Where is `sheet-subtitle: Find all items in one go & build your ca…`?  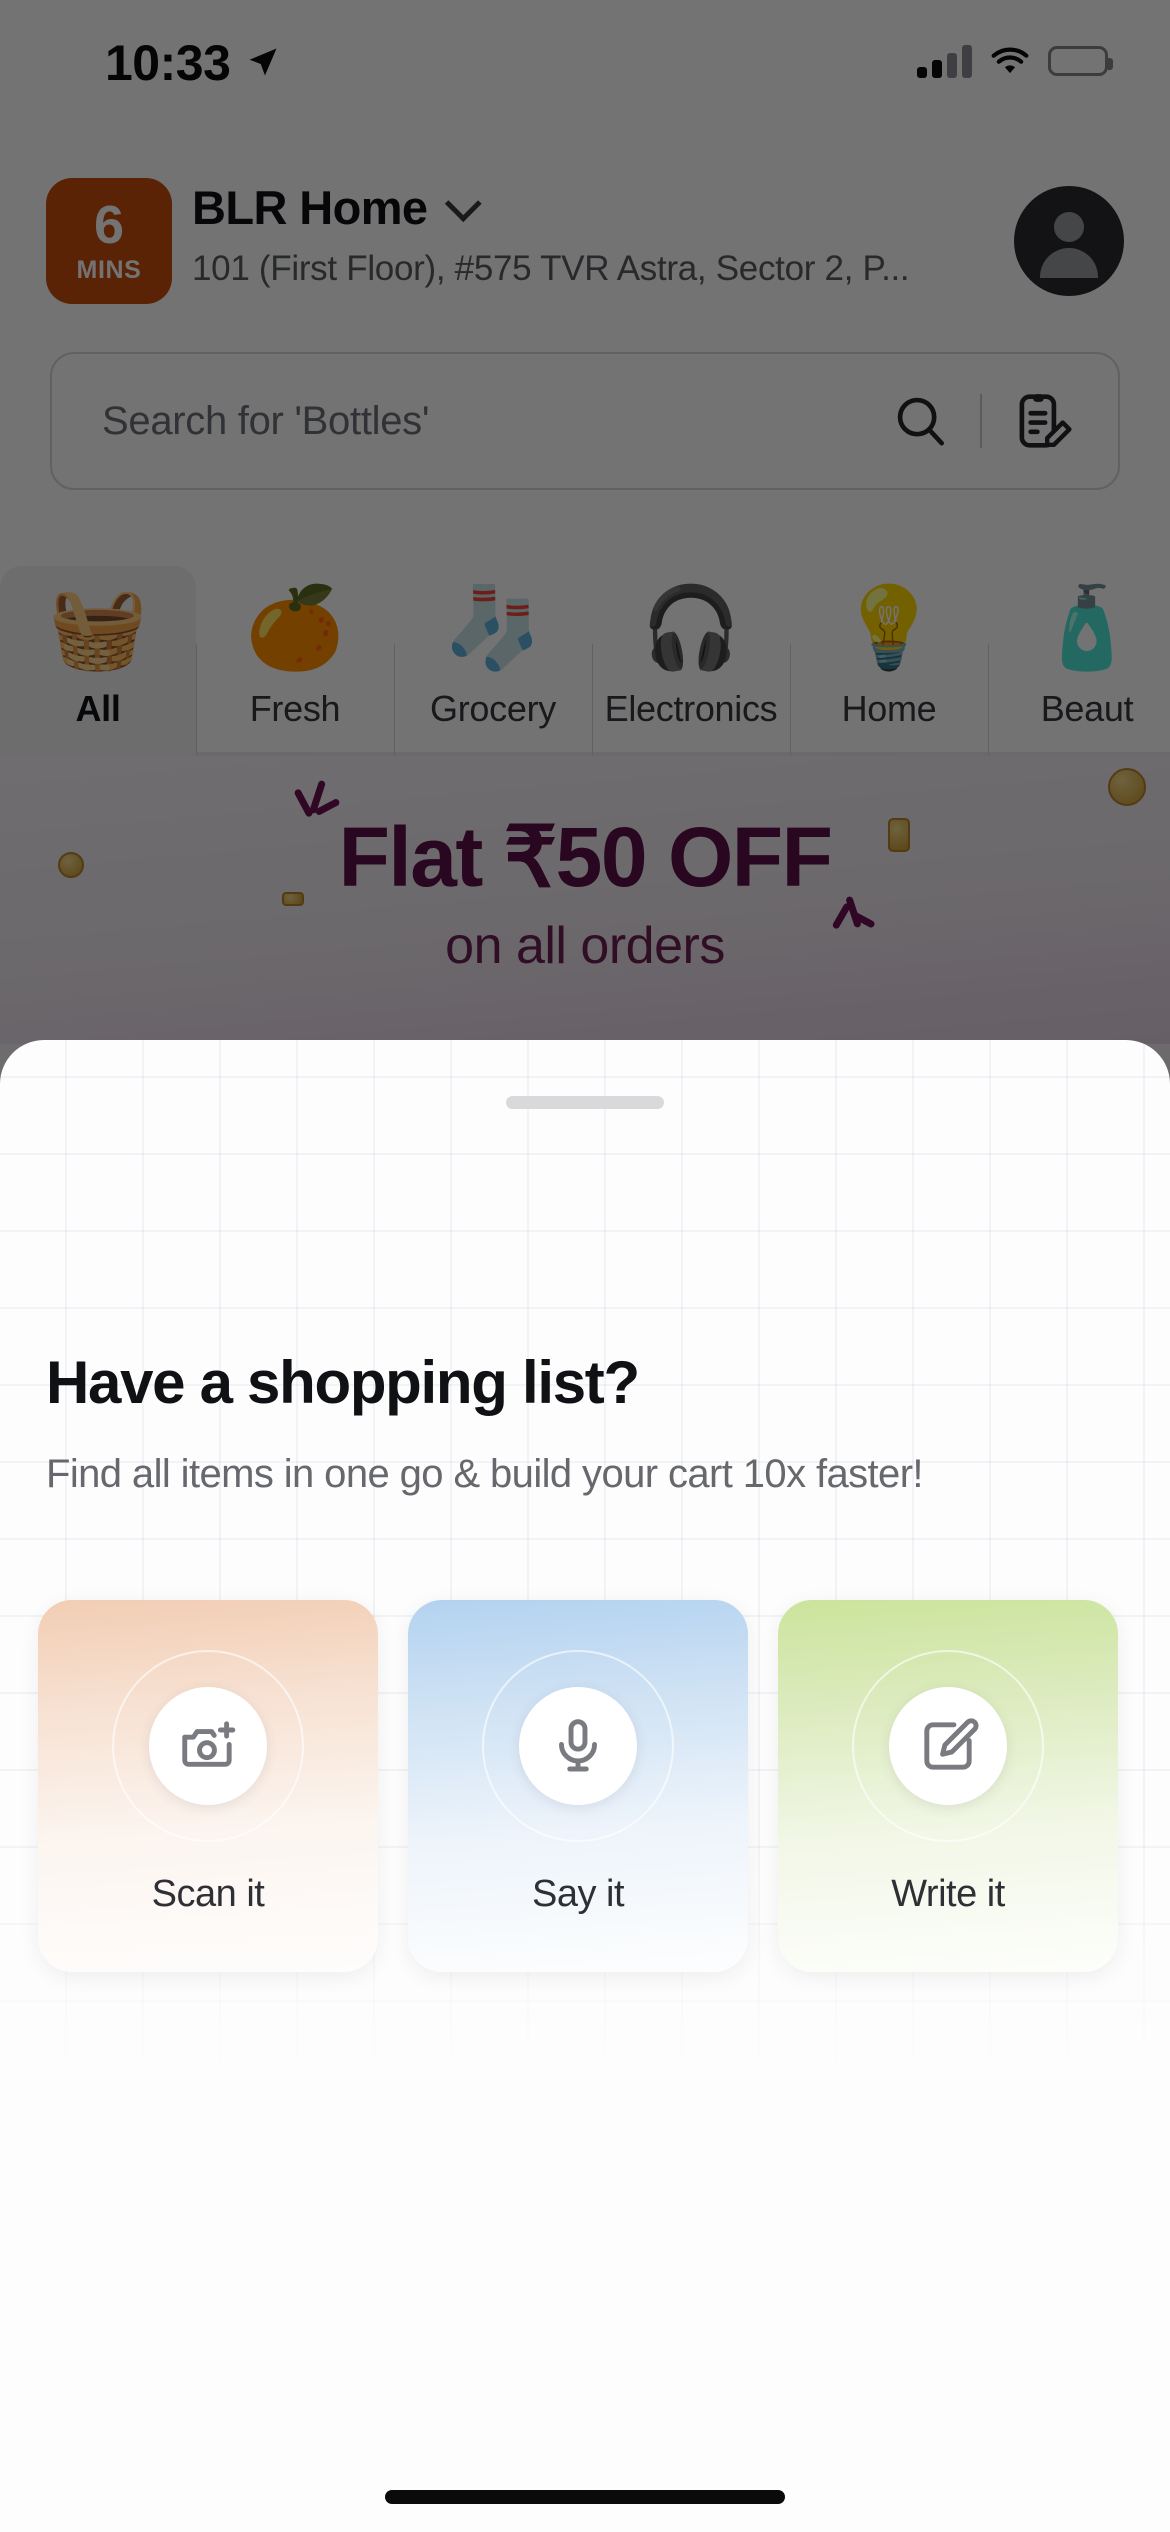 sheet-subtitle: Find all items in one go & build your ca… is located at coordinates (485, 1474).